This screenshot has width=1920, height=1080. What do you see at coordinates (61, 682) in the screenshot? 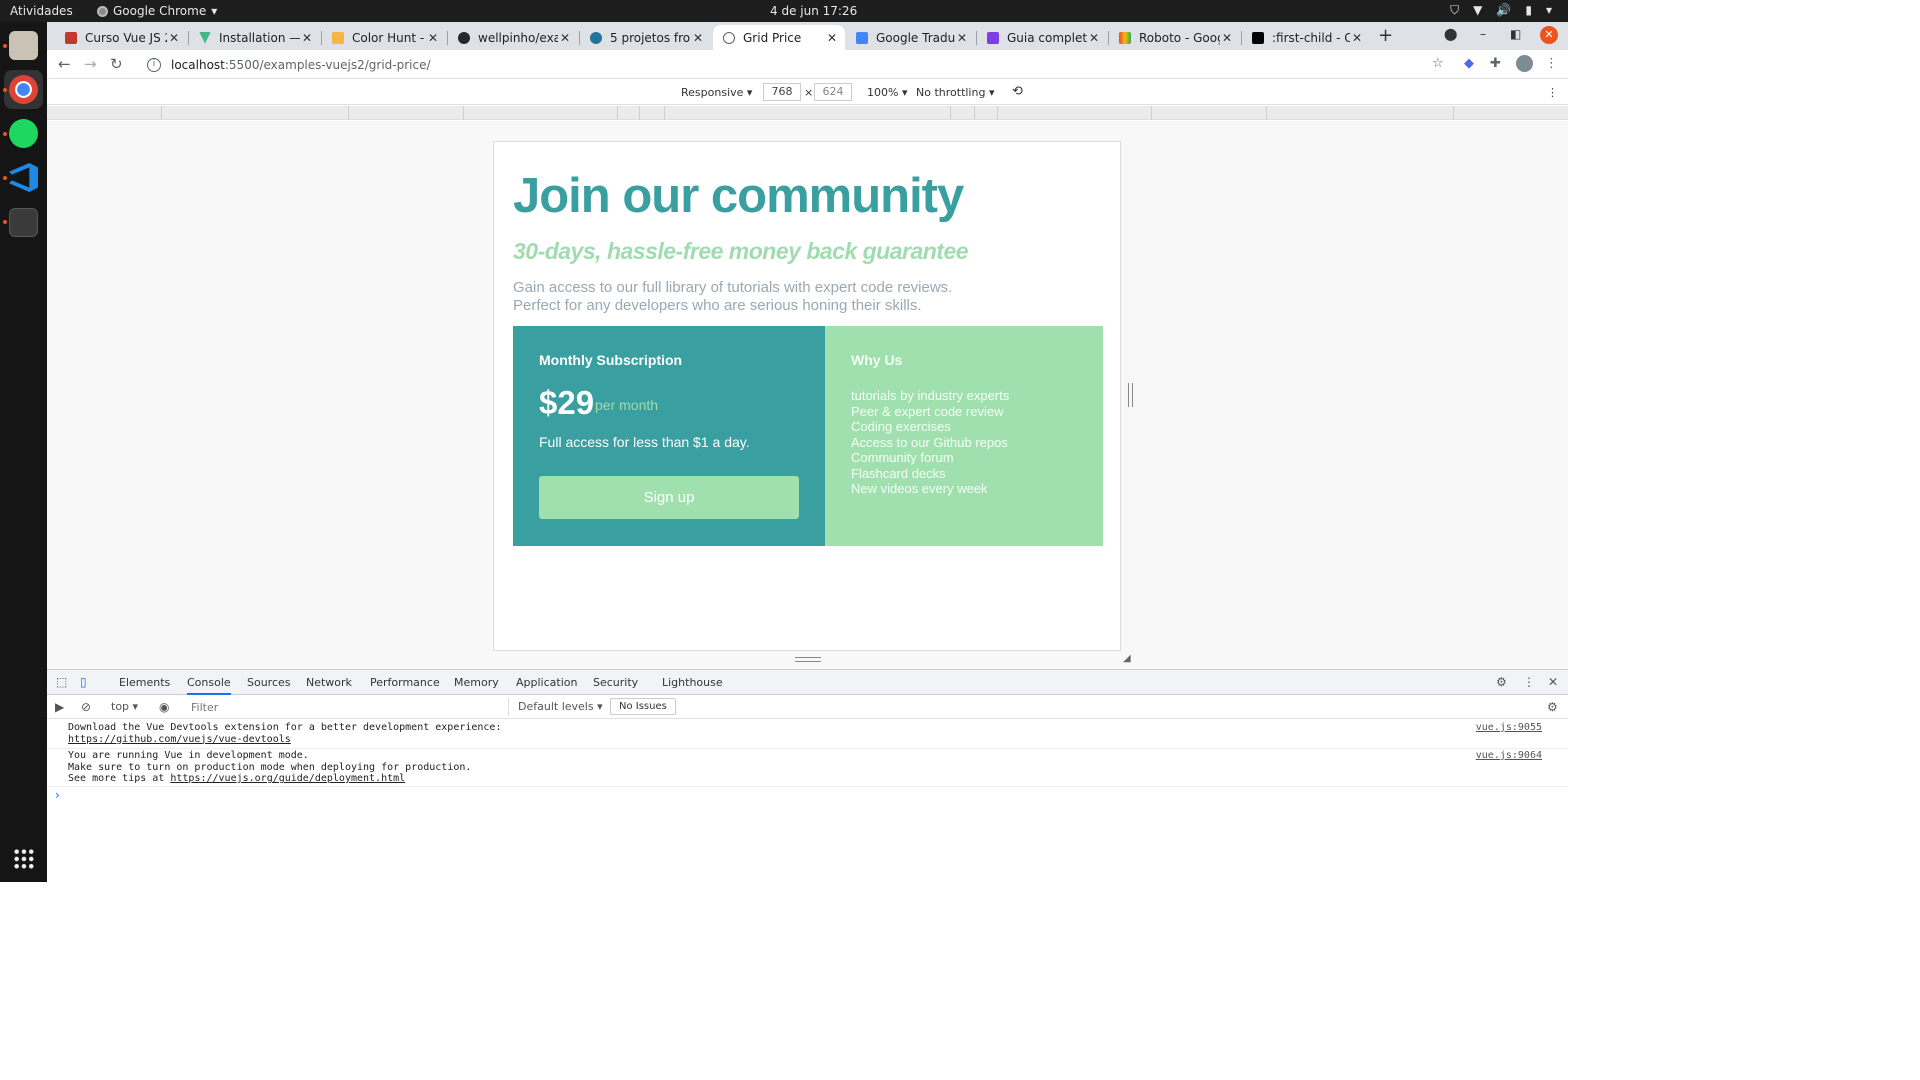
I see `inspect-element-icon: ⬚` at bounding box center [61, 682].